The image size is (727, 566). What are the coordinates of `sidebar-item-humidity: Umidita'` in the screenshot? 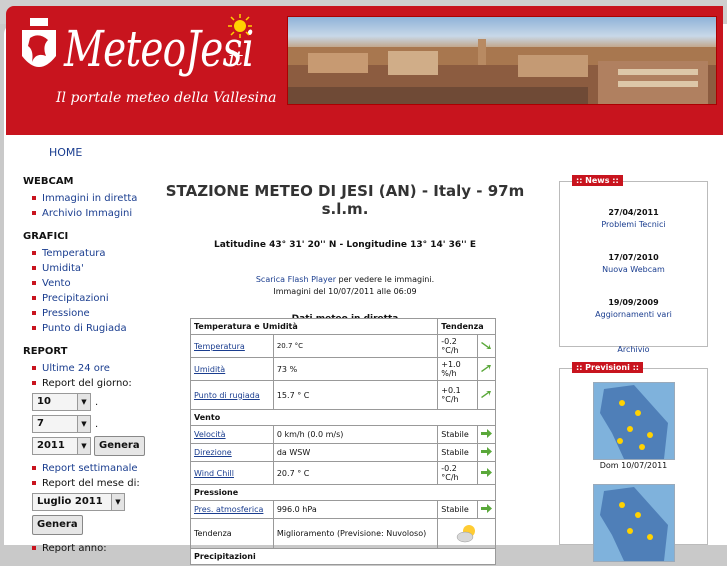 It's located at (93, 268).